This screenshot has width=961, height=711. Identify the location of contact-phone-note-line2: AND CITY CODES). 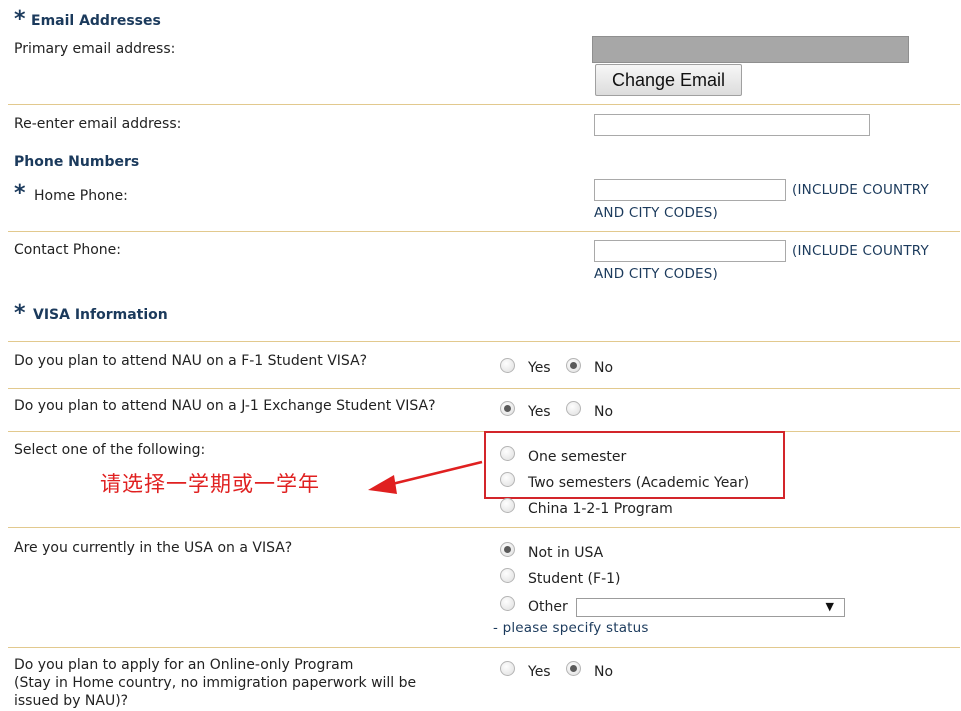
(656, 274).